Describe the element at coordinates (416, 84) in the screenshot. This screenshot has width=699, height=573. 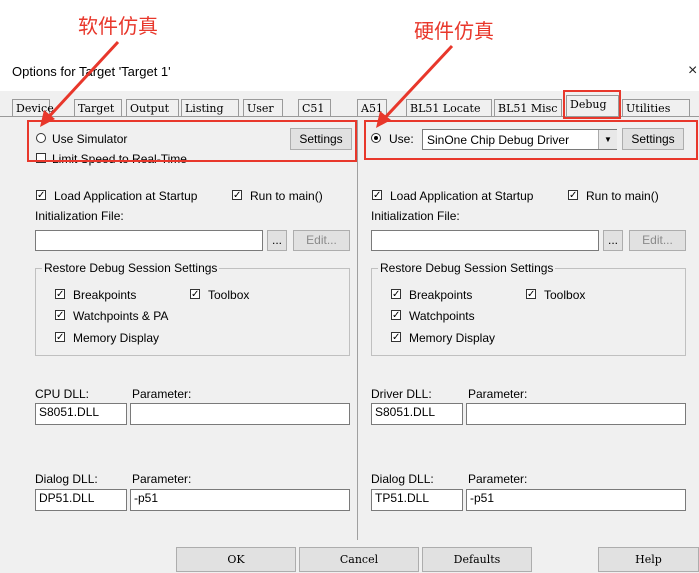
I see `hardware-sim-arrow` at that location.